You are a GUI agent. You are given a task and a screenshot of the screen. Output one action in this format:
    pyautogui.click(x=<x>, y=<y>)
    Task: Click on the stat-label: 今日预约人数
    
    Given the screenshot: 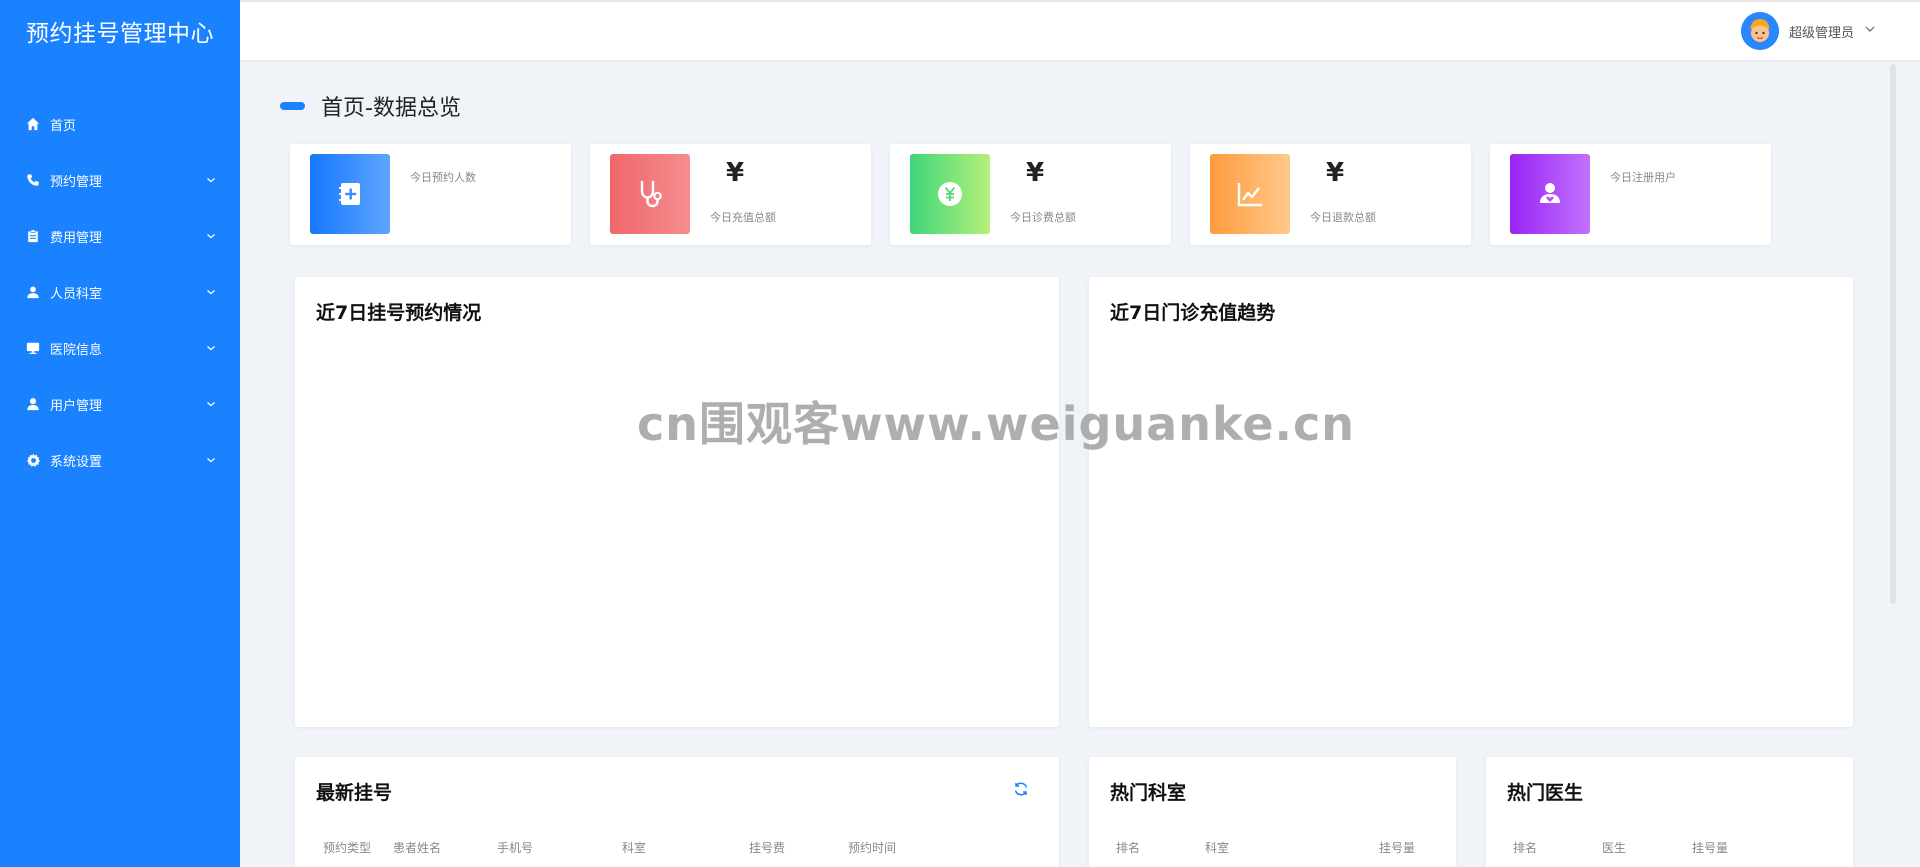 What is the action you would take?
    pyautogui.click(x=443, y=177)
    